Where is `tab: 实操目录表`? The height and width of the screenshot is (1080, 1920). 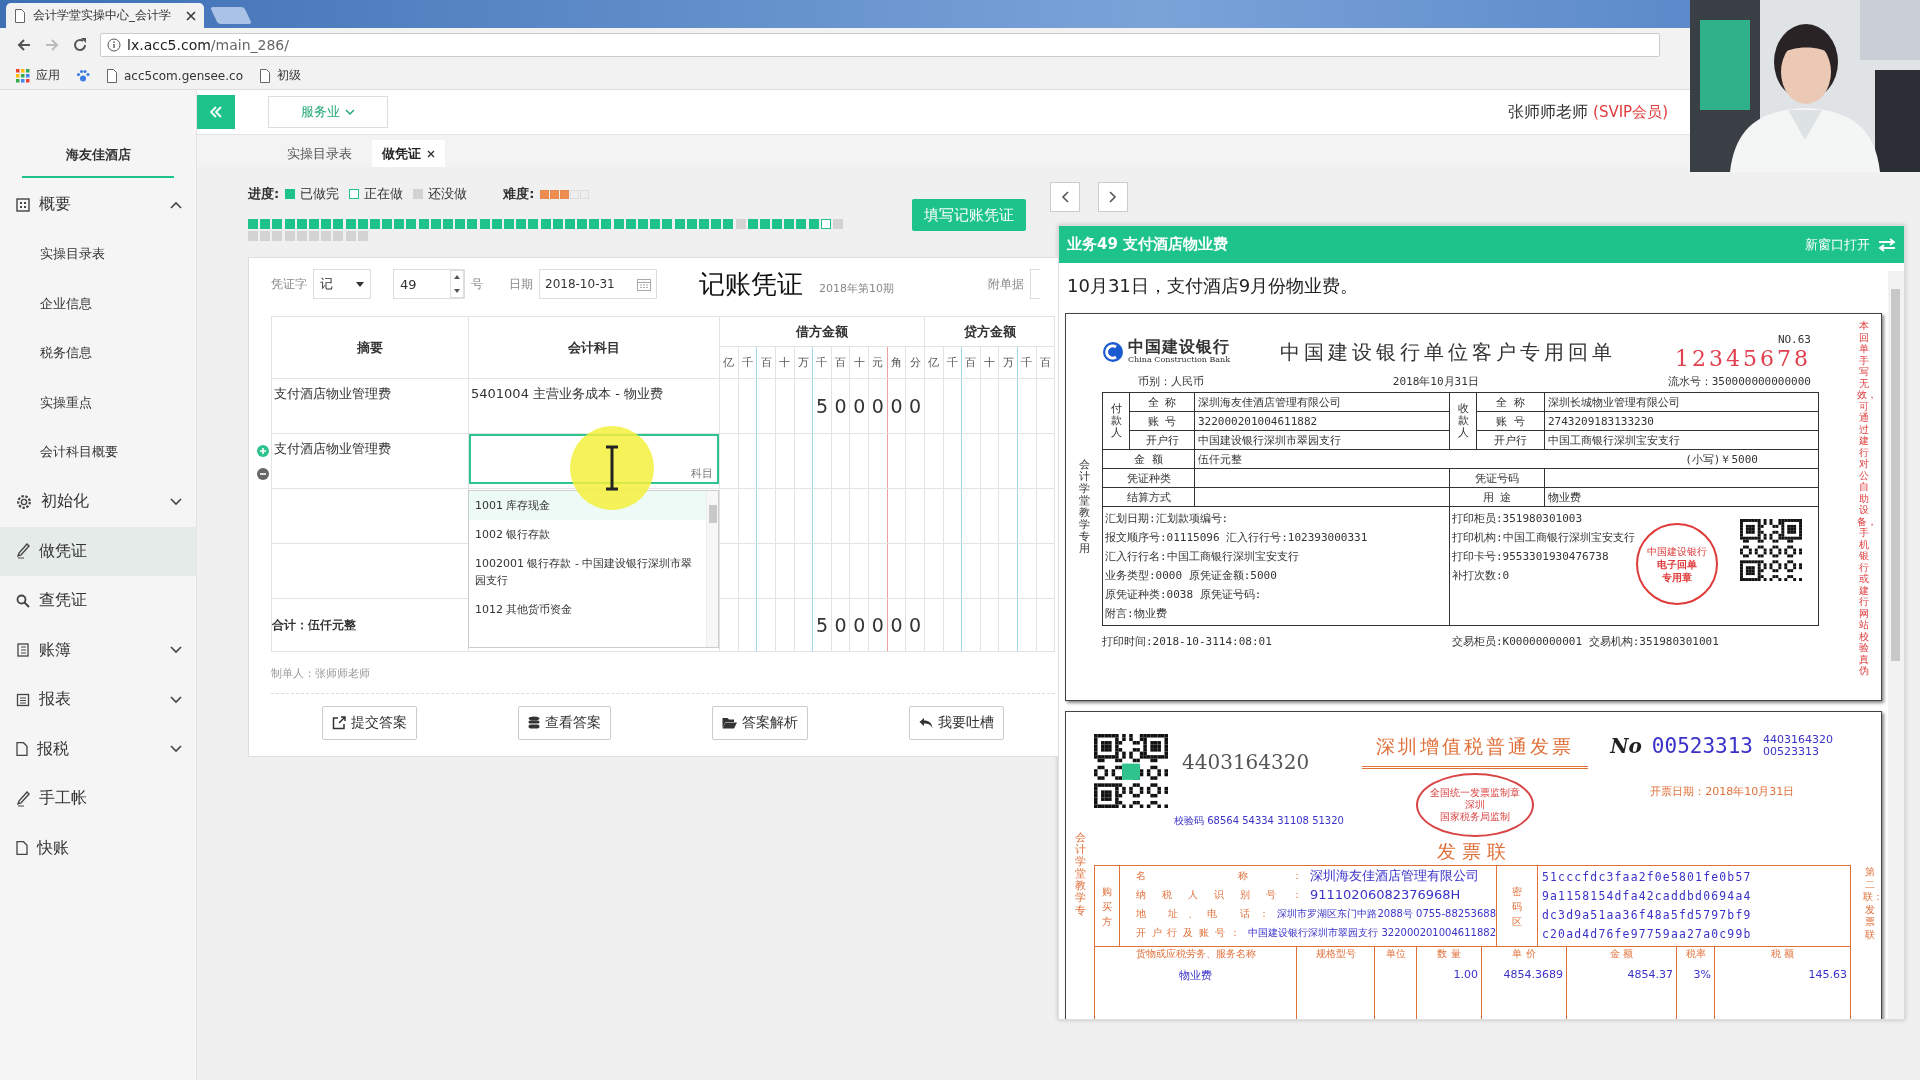 tab: 实操目录表 is located at coordinates (319, 153).